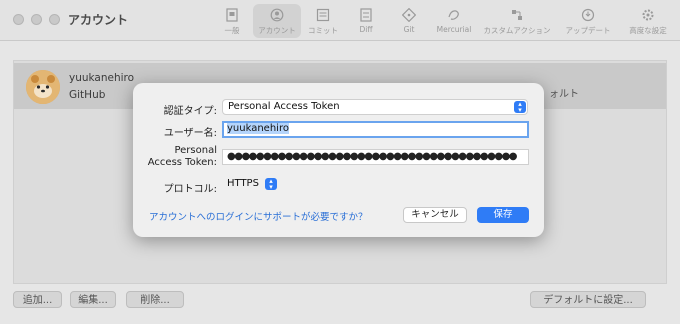 Image resolution: width=680 pixels, height=324 pixels. What do you see at coordinates (435, 215) in the screenshot?
I see `cancel-button: キャンセル` at bounding box center [435, 215].